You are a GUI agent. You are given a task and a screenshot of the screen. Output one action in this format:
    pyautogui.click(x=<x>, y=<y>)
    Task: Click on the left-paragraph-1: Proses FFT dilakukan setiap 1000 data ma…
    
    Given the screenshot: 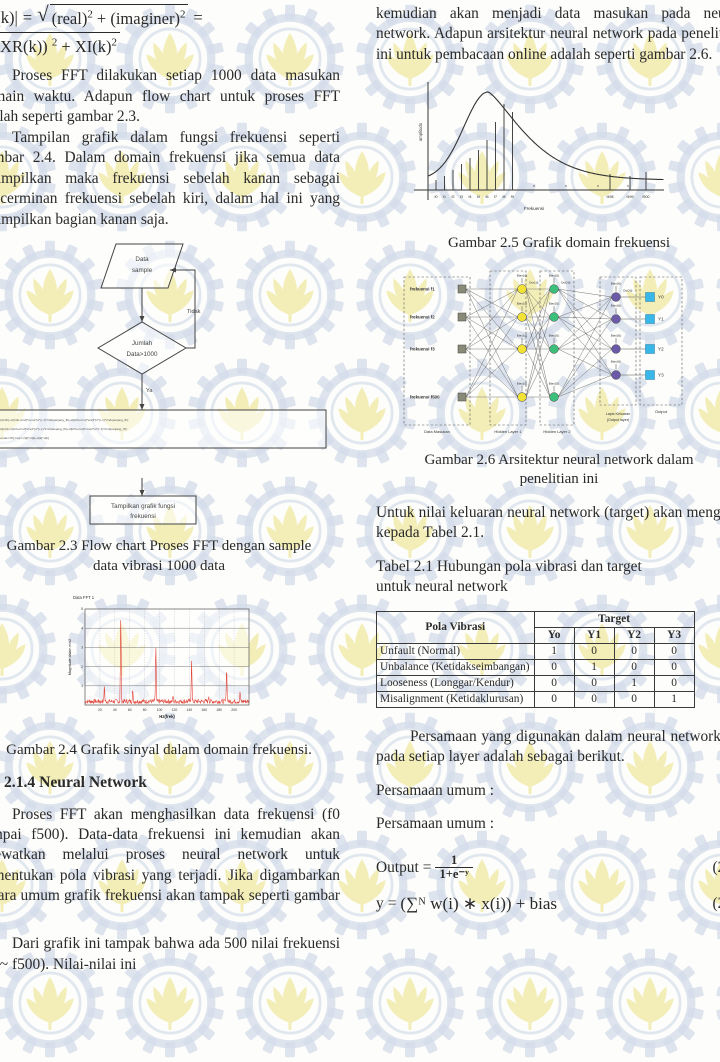 What is the action you would take?
    pyautogui.click(x=170, y=96)
    